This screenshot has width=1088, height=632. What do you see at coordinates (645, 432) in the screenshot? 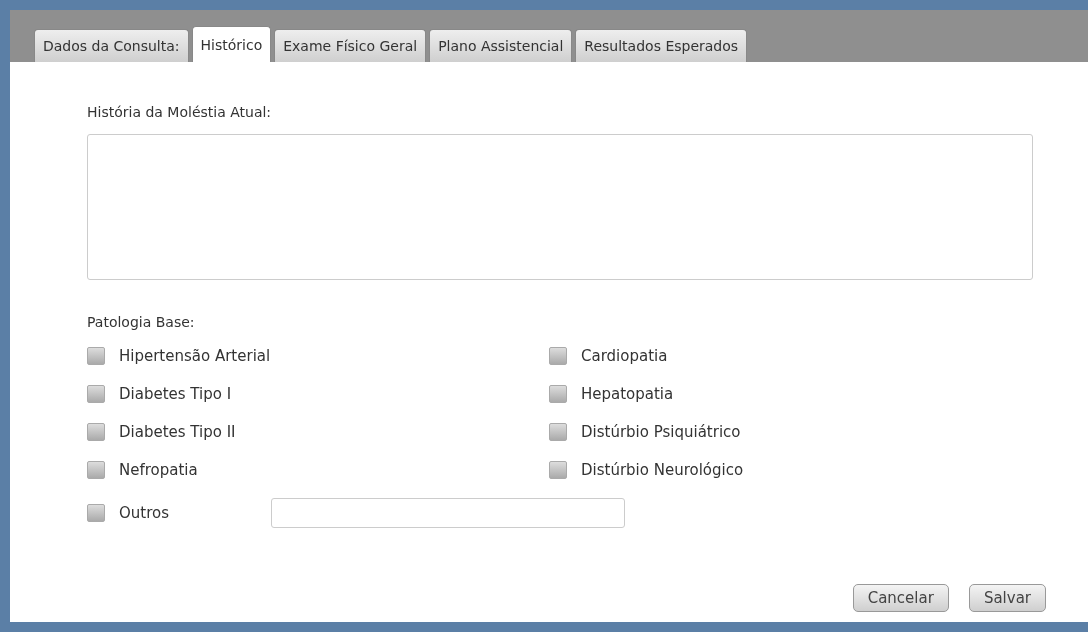
I see `checkbox-option: Distúrbio Psiquiátrico` at bounding box center [645, 432].